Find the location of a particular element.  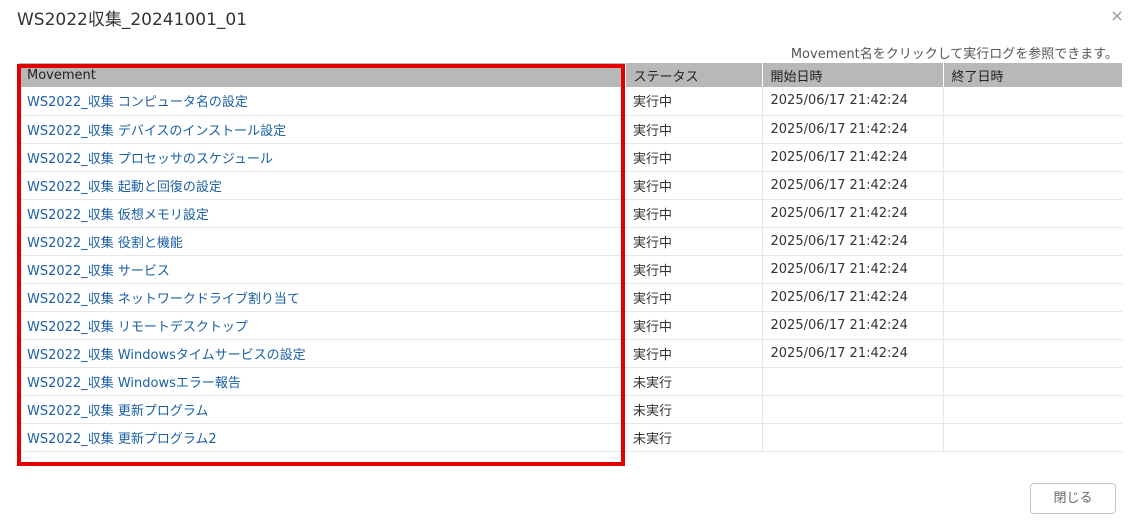

dialog-title: WS2022収集_20241001_01 is located at coordinates (132, 20).